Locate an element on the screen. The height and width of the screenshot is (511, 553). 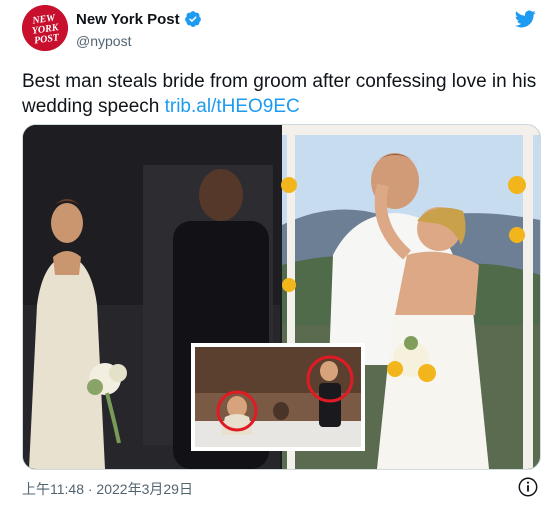
author-name: New York Post is located at coordinates (128, 19).